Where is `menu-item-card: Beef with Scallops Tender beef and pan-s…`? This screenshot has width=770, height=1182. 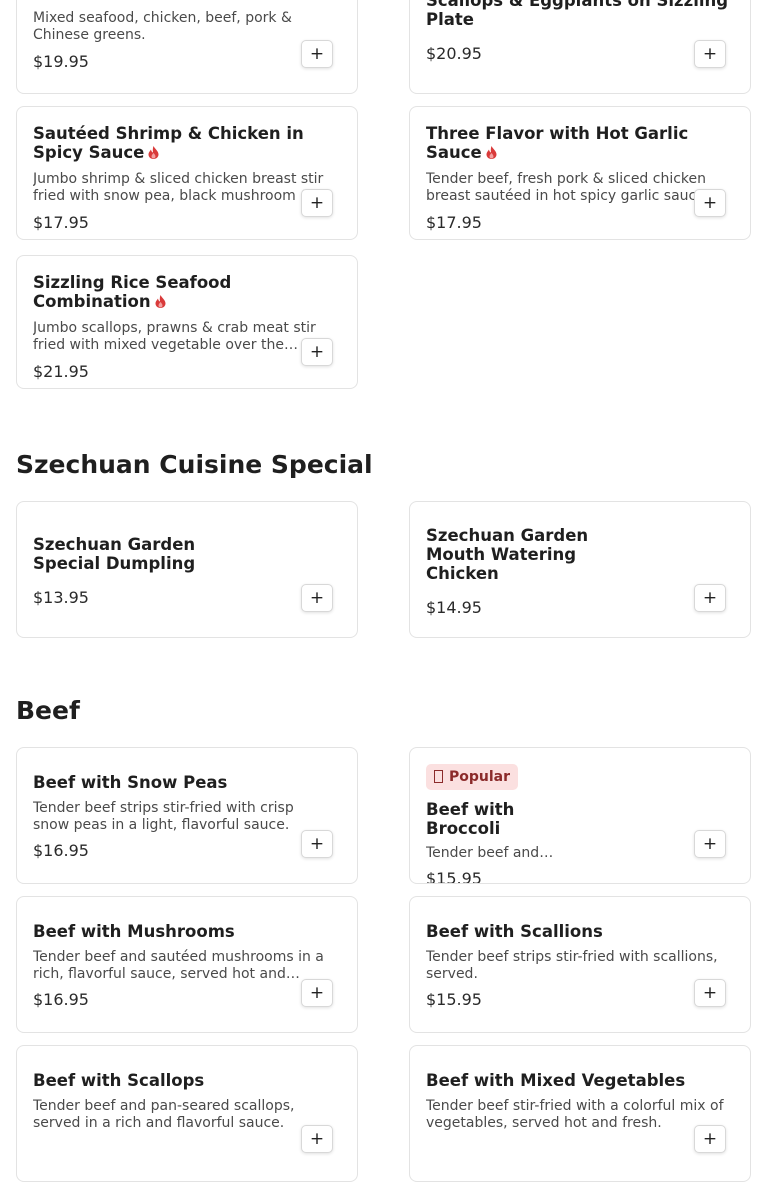
menu-item-card: Beef with Scallops Tender beef and pan-s… is located at coordinates (187, 1113).